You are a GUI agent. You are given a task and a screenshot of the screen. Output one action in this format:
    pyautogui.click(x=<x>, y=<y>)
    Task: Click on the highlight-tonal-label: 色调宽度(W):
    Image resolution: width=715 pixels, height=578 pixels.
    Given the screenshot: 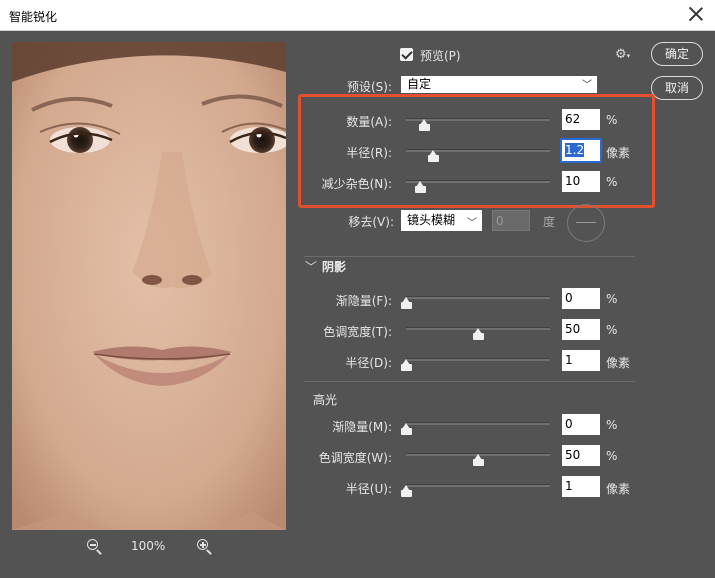 What is the action you would take?
    pyautogui.click(x=355, y=458)
    